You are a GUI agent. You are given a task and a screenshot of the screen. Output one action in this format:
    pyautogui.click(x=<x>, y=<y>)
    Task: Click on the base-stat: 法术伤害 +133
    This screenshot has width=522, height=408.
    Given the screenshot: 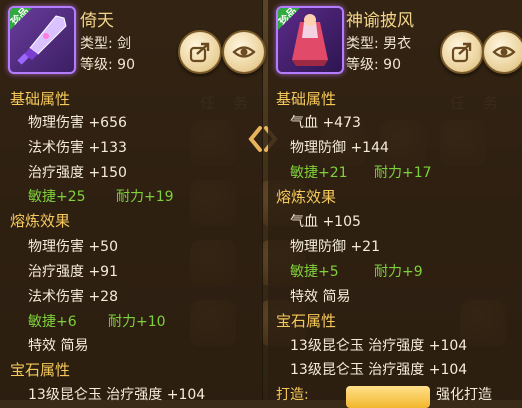 What is the action you would take?
    pyautogui.click(x=77, y=148)
    